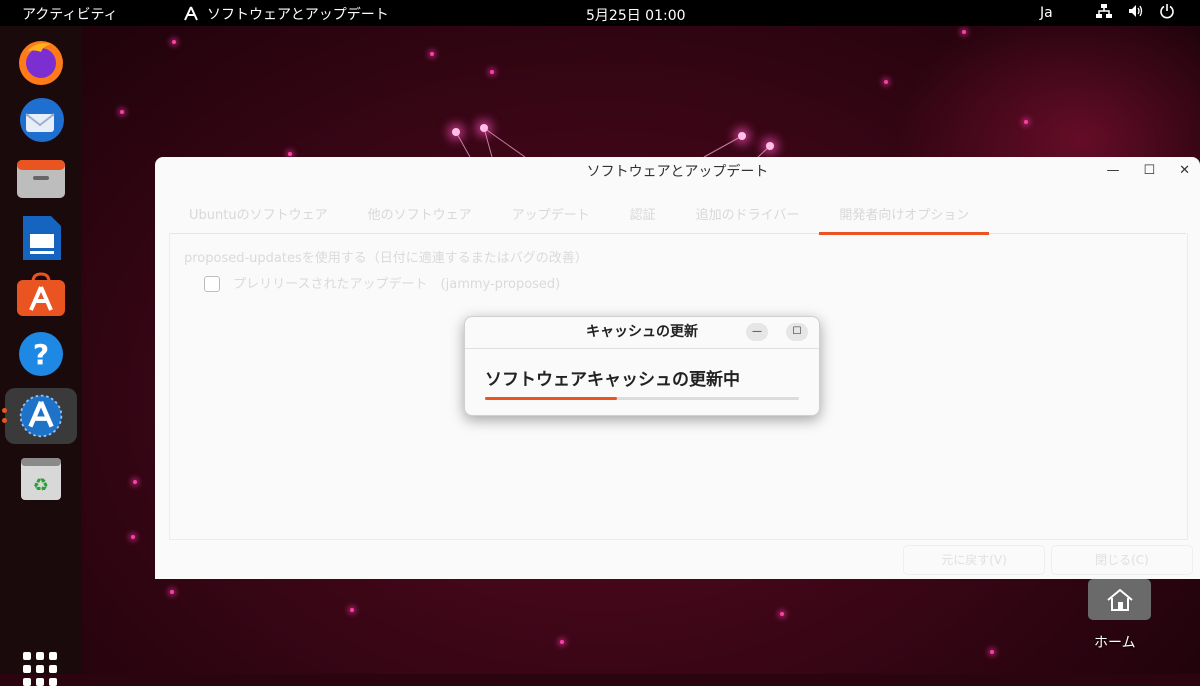 This screenshot has height=686, width=1200. I want to click on app-menu: ソフトウェアとアップデート, so click(286, 14).